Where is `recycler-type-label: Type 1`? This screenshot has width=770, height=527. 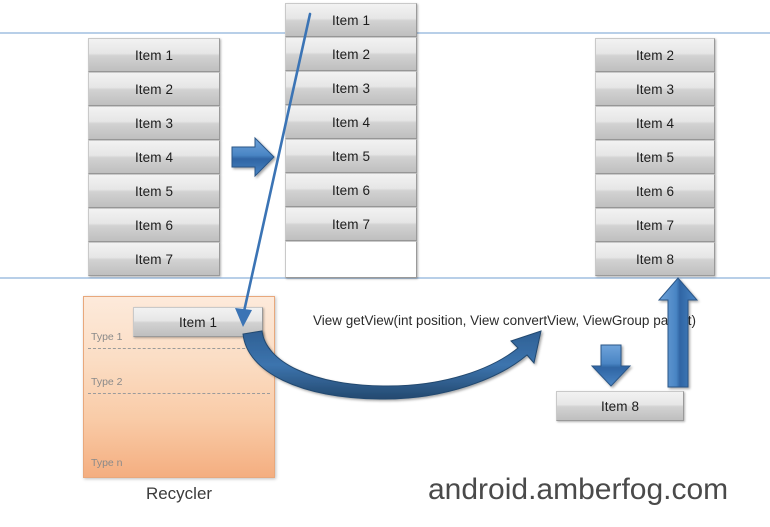 recycler-type-label: Type 1 is located at coordinates (107, 337).